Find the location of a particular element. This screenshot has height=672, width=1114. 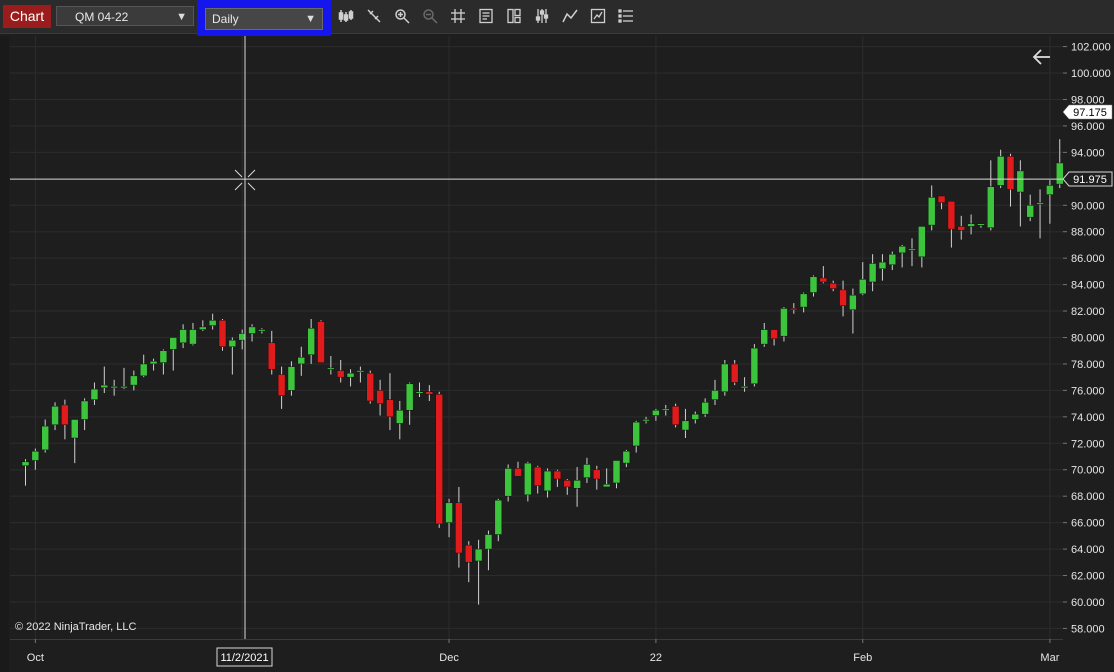

price-tick-label: 62.000 is located at coordinates (1088, 577).